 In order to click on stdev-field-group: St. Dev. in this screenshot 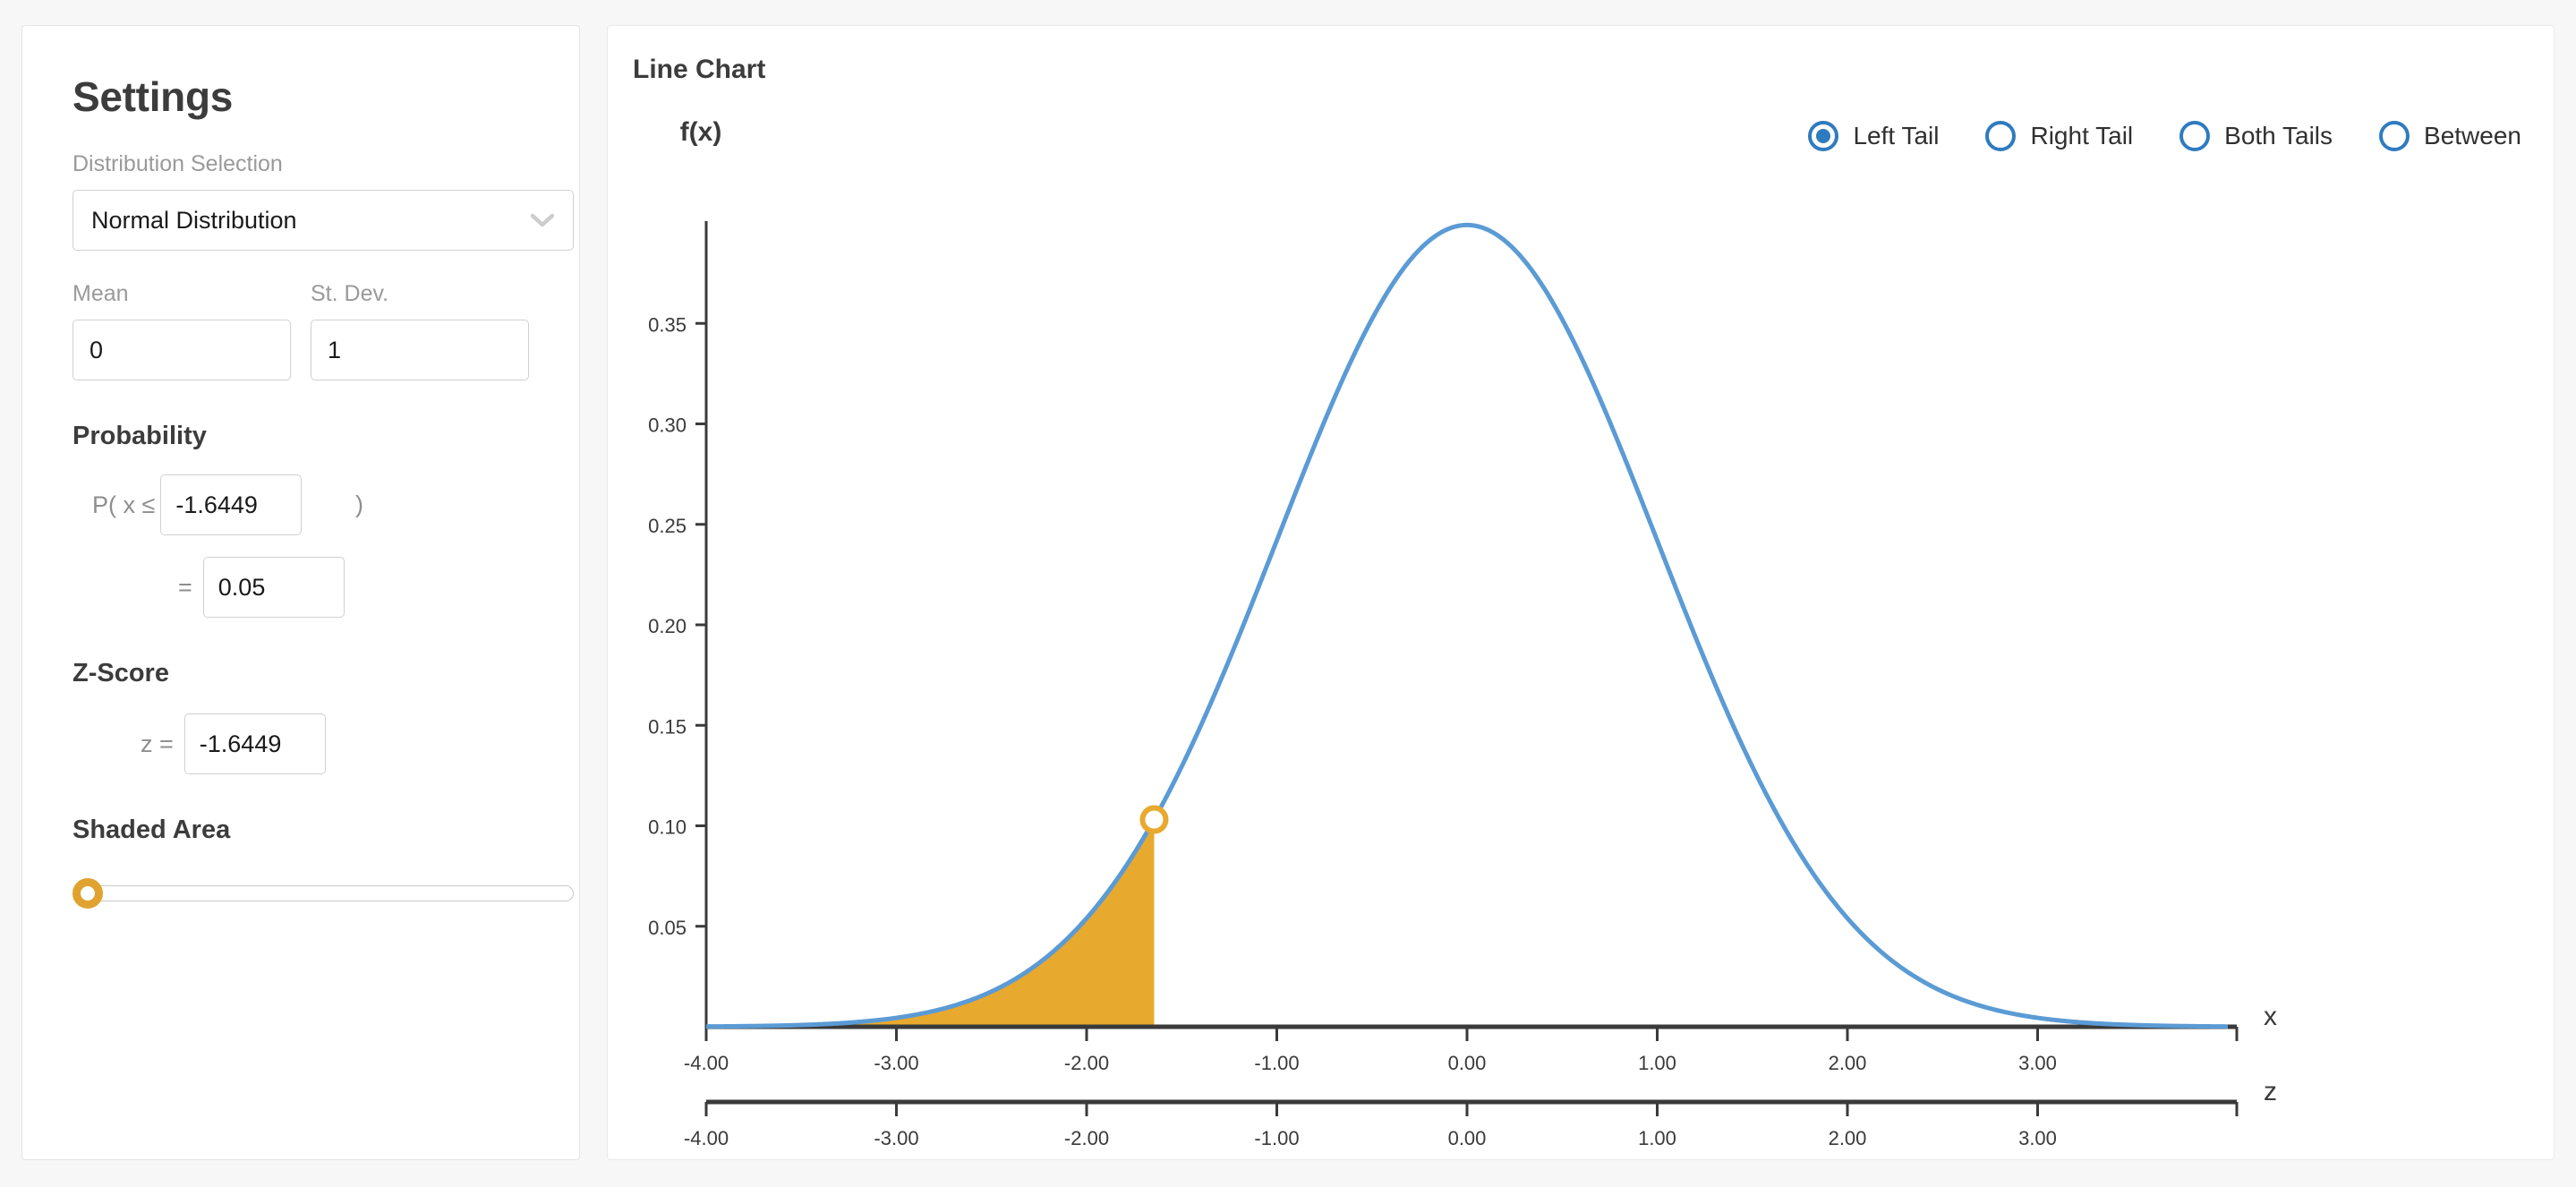, I will do `click(420, 330)`.